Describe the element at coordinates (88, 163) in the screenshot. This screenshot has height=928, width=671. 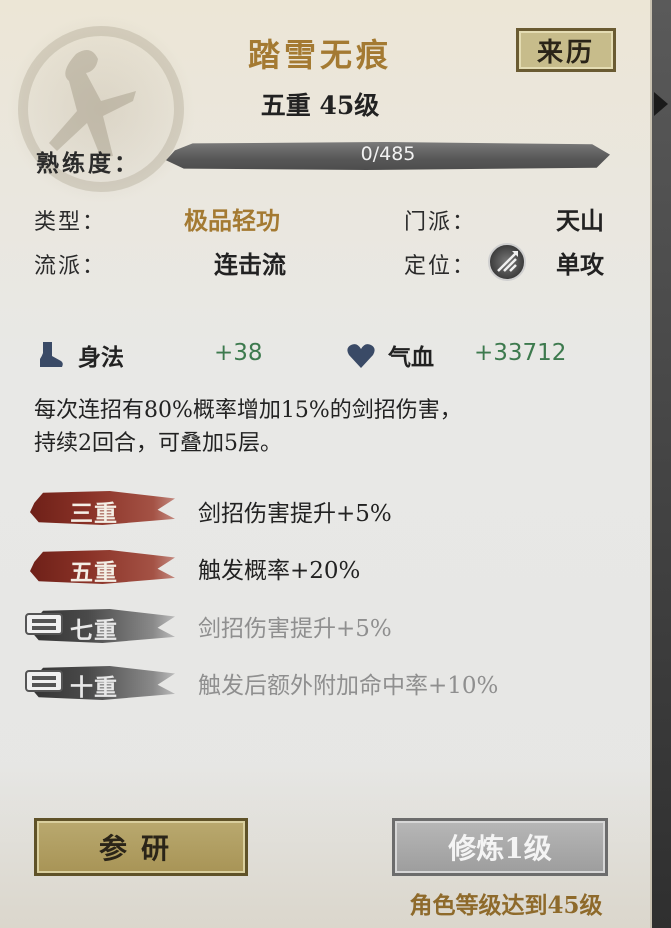
I see `proficiency-label: 熟练度：` at that location.